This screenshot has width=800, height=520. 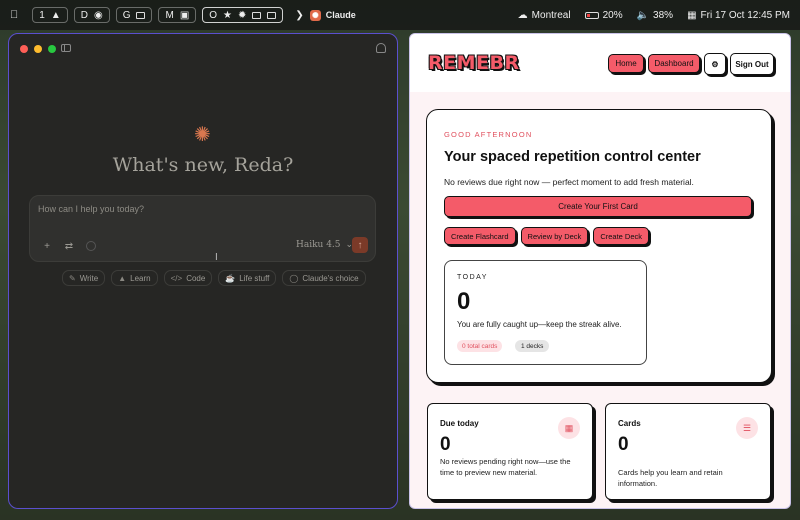 I want to click on lightbulb-icon: ◯, so click(x=294, y=278).